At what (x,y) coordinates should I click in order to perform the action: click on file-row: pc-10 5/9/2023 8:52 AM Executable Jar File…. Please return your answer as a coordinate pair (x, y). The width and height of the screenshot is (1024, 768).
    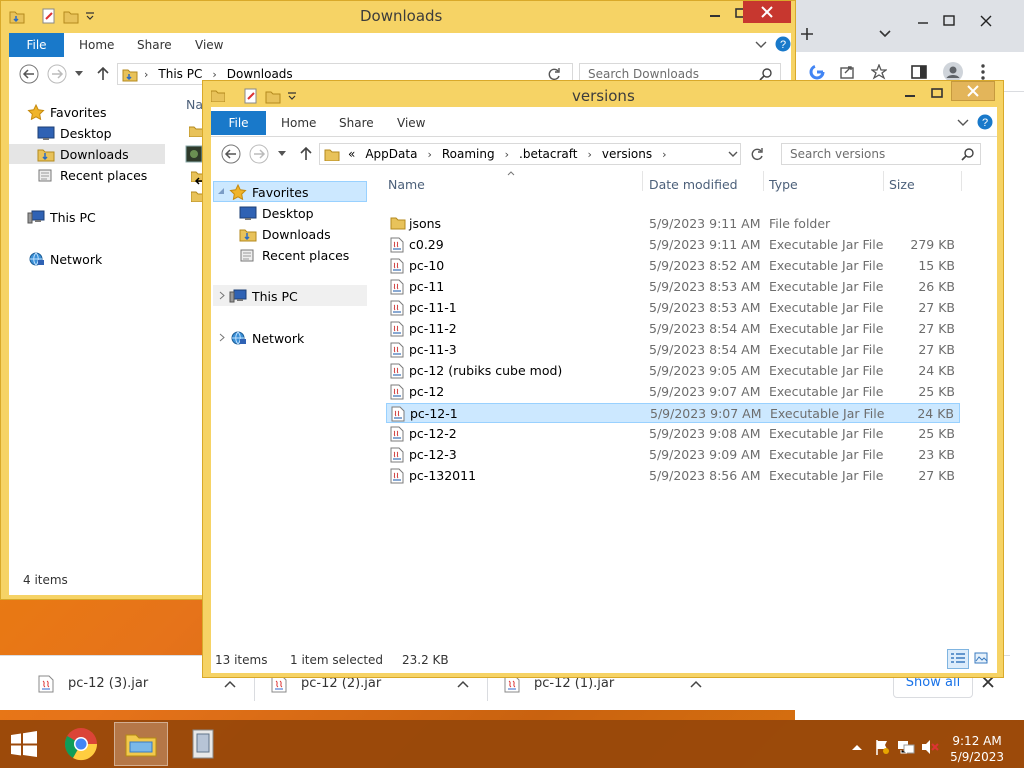
    Looking at the image, I should click on (673, 266).